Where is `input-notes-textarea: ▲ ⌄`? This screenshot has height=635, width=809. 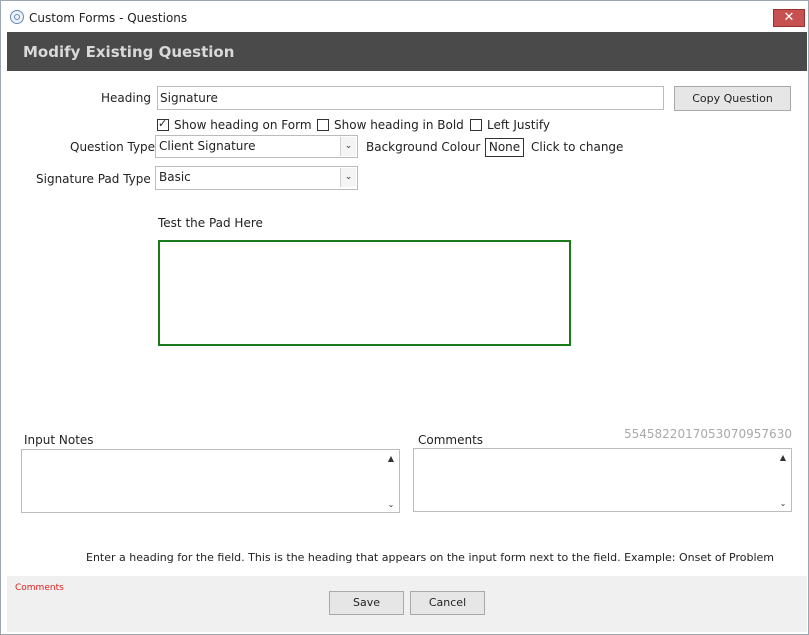 input-notes-textarea: ▲ ⌄ is located at coordinates (210, 481).